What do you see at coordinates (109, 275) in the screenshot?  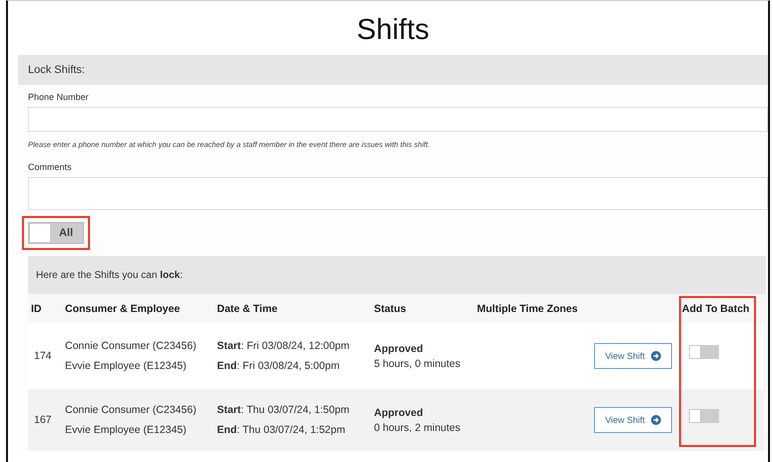 I see `table-caption: Here are the Shifts you can lock:` at bounding box center [109, 275].